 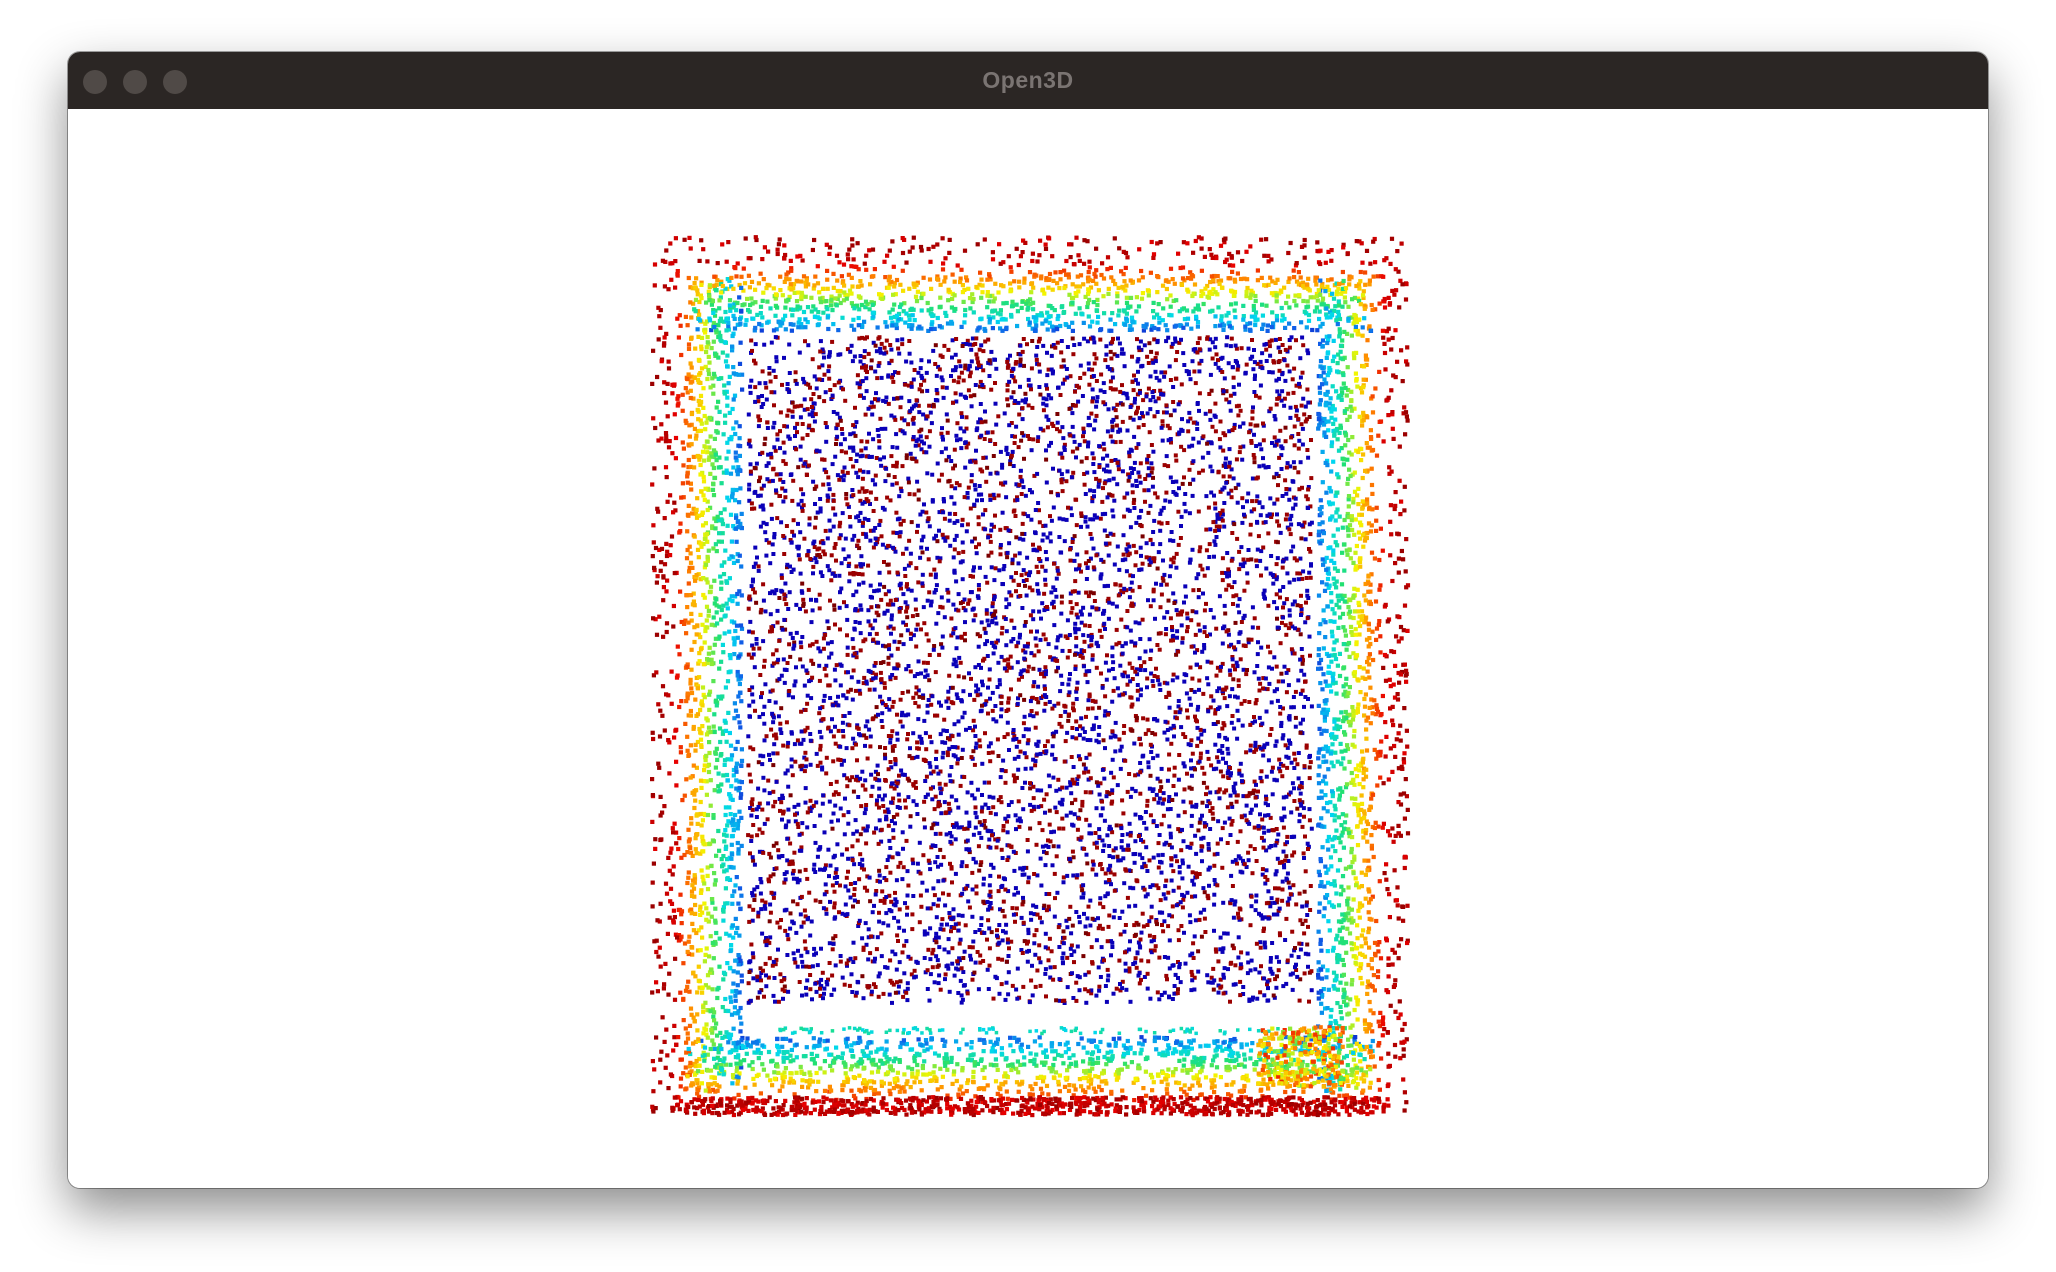 I want to click on title-bar: Open3D, so click(x=1028, y=80).